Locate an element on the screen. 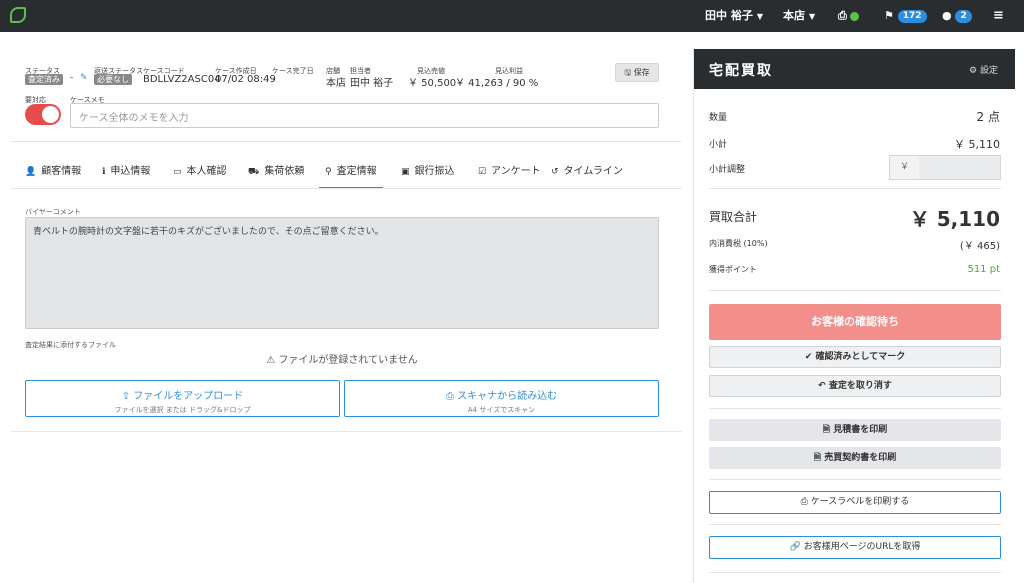 Image resolution: width=1024 pixels, height=583 pixels. printer-status: ⎙ is located at coordinates (848, 16).